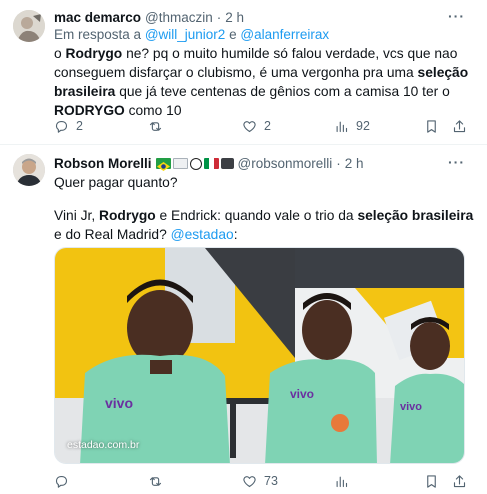  What do you see at coordinates (163, 164) in the screenshot?
I see `brazil-flag-icon` at bounding box center [163, 164].